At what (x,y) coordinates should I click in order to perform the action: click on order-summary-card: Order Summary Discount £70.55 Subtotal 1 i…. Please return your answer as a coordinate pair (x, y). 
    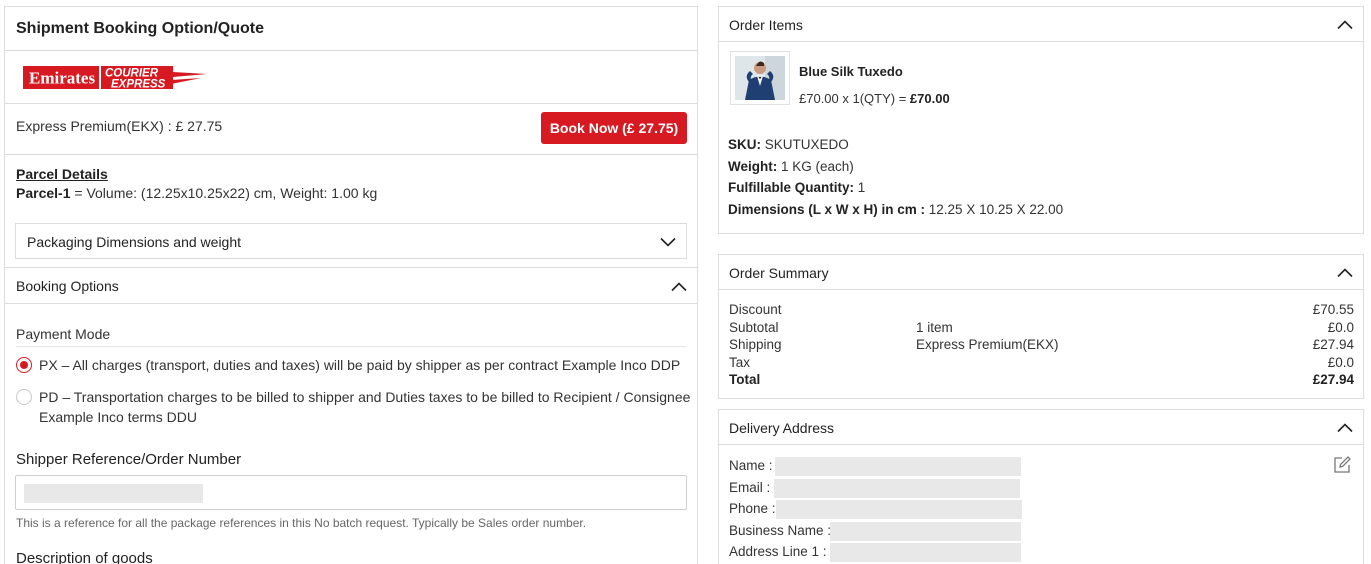
    Looking at the image, I should click on (1041, 326).